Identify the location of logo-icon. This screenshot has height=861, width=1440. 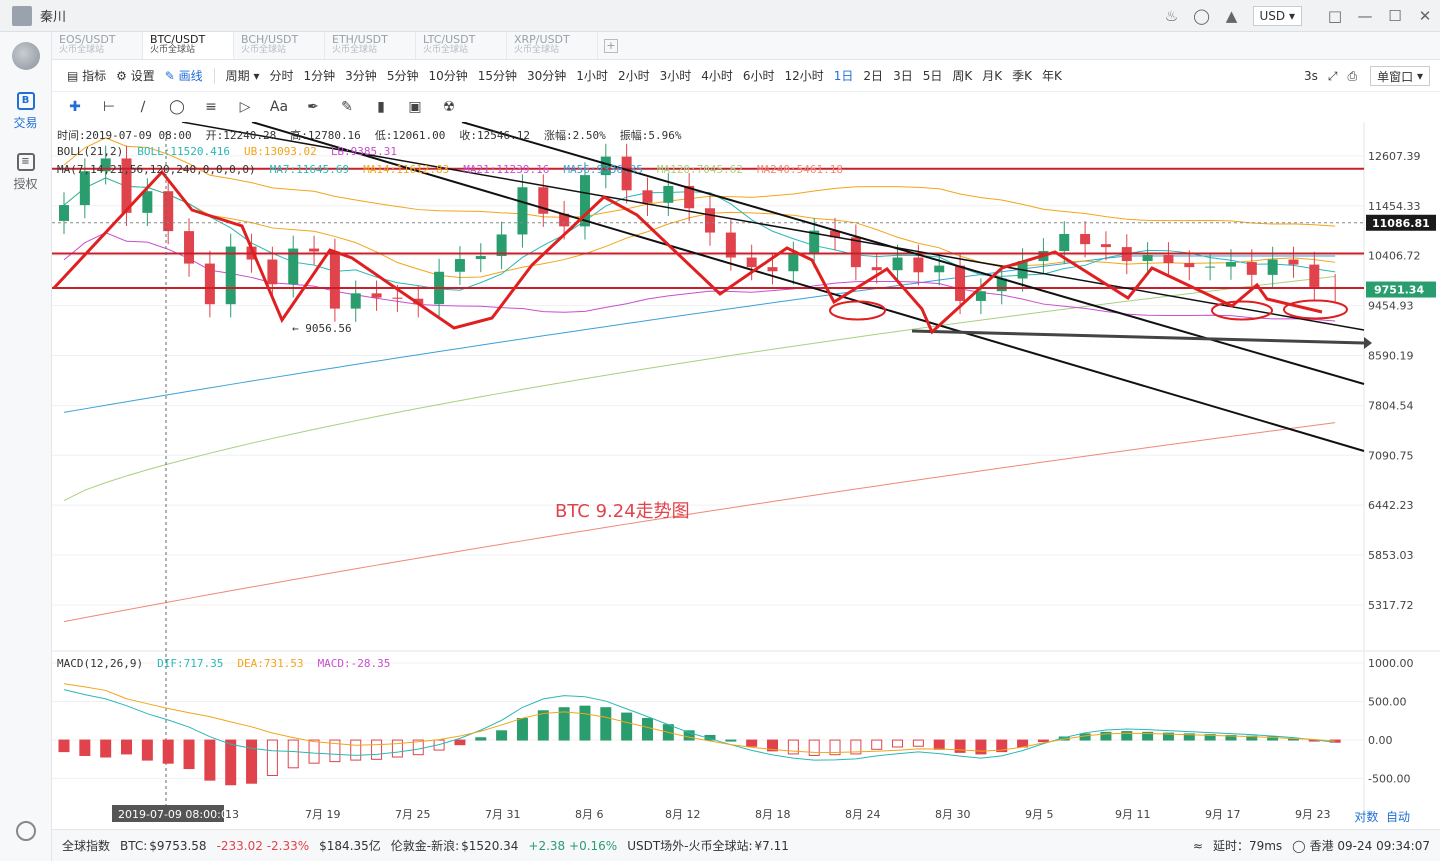
(25, 56).